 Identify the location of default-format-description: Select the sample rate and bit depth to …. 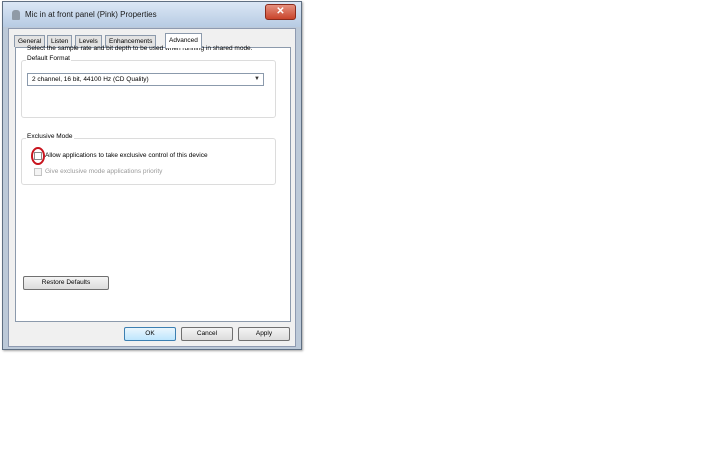
(140, 48).